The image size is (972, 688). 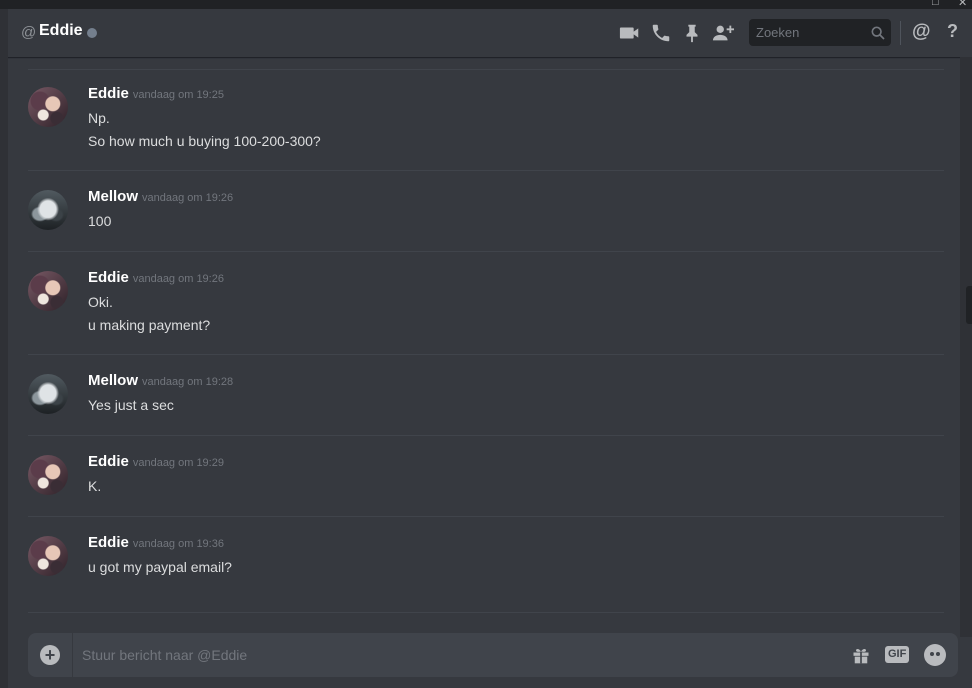 What do you see at coordinates (692, 33) in the screenshot?
I see `pinned-messages-icon` at bounding box center [692, 33].